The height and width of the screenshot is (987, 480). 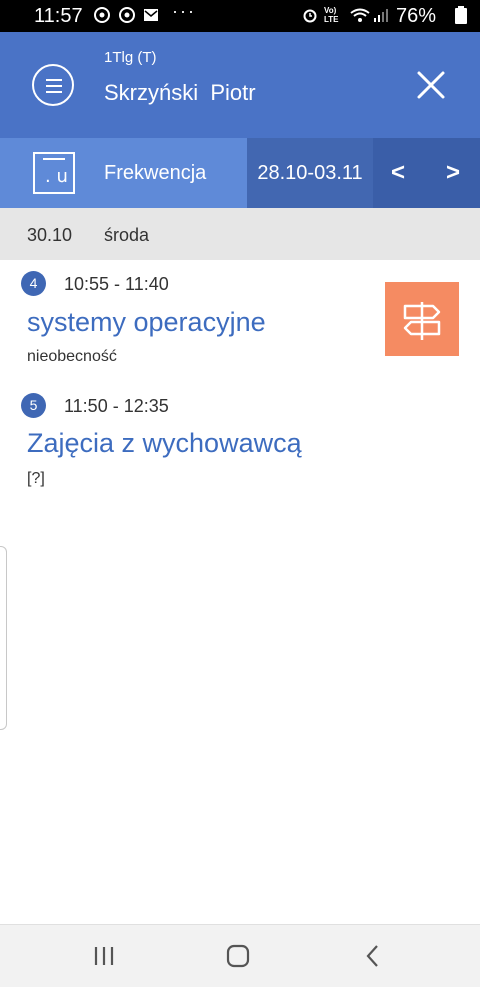 What do you see at coordinates (146, 322) in the screenshot?
I see `lesson-subject: systemy operacyjne` at bounding box center [146, 322].